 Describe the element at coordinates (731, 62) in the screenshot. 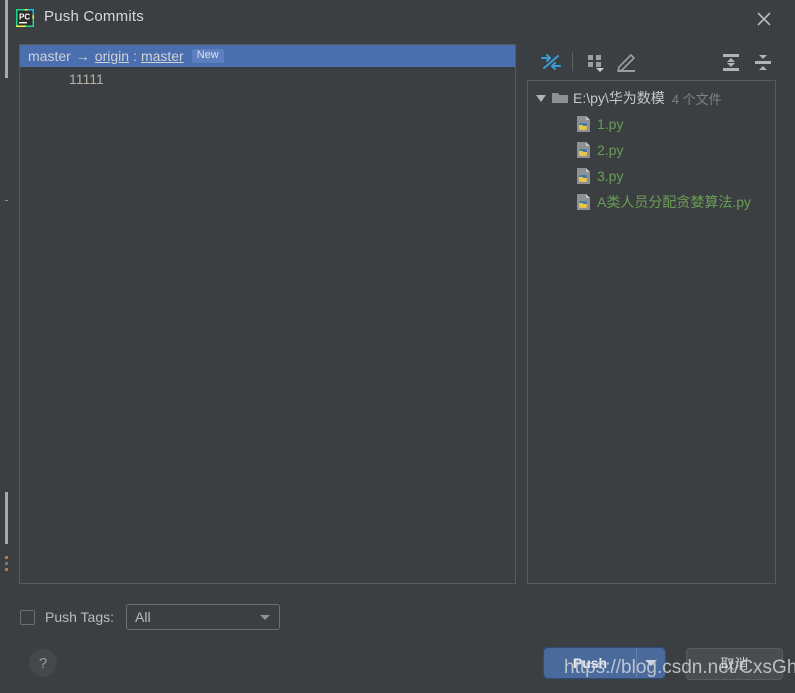

I see `expand-all-icon` at that location.